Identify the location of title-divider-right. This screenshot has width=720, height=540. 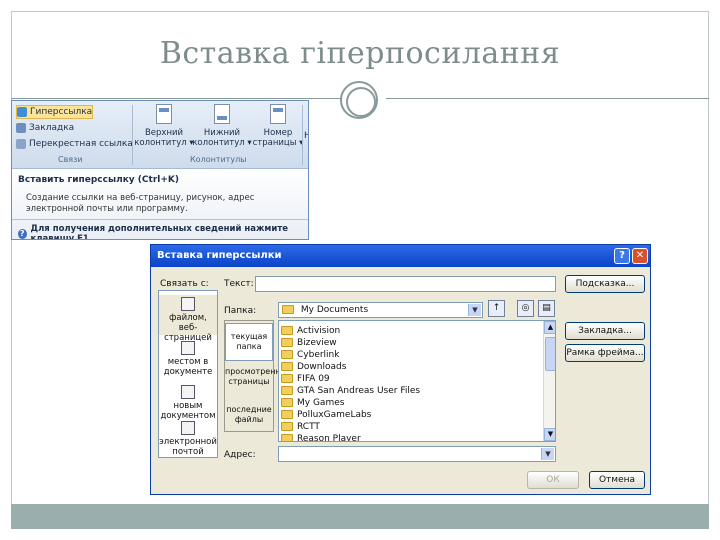
(547, 98).